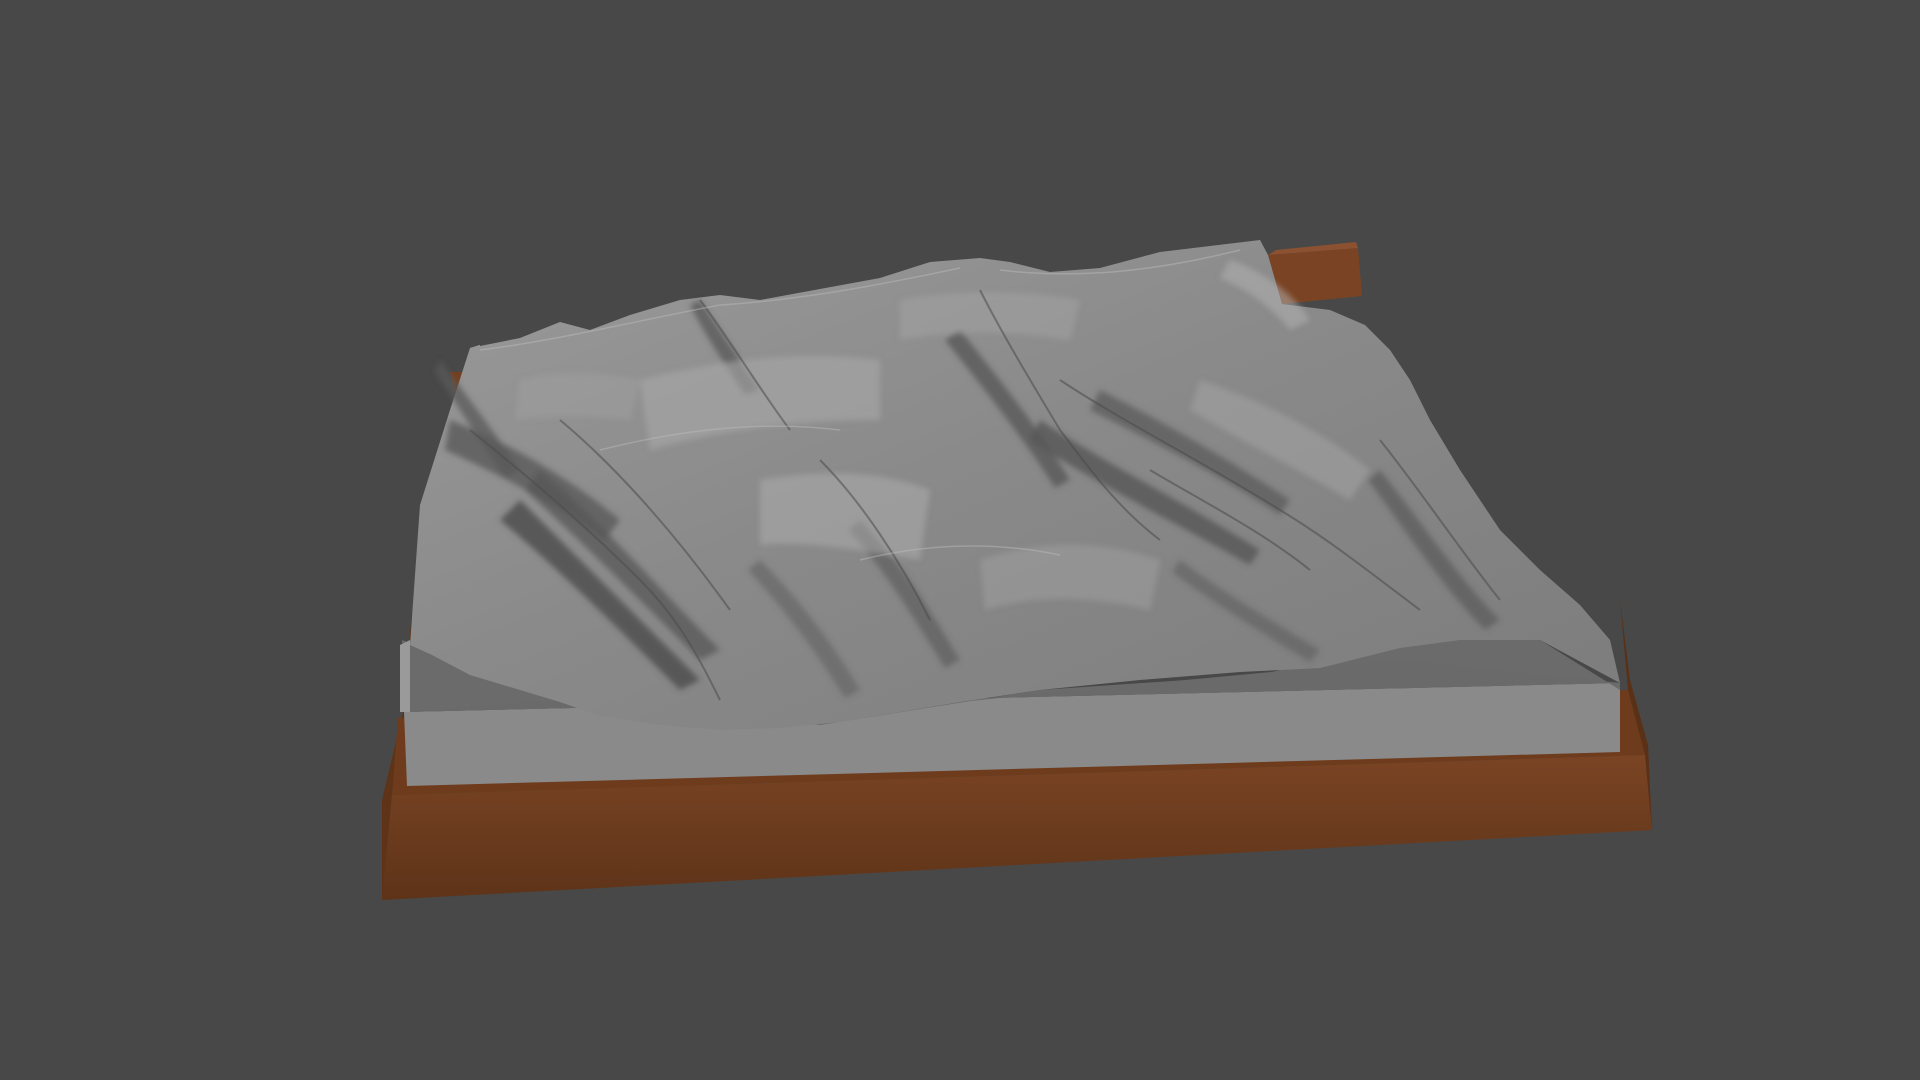 This screenshot has width=1920, height=1080. I want to click on base-left-wall, so click(405, 676).